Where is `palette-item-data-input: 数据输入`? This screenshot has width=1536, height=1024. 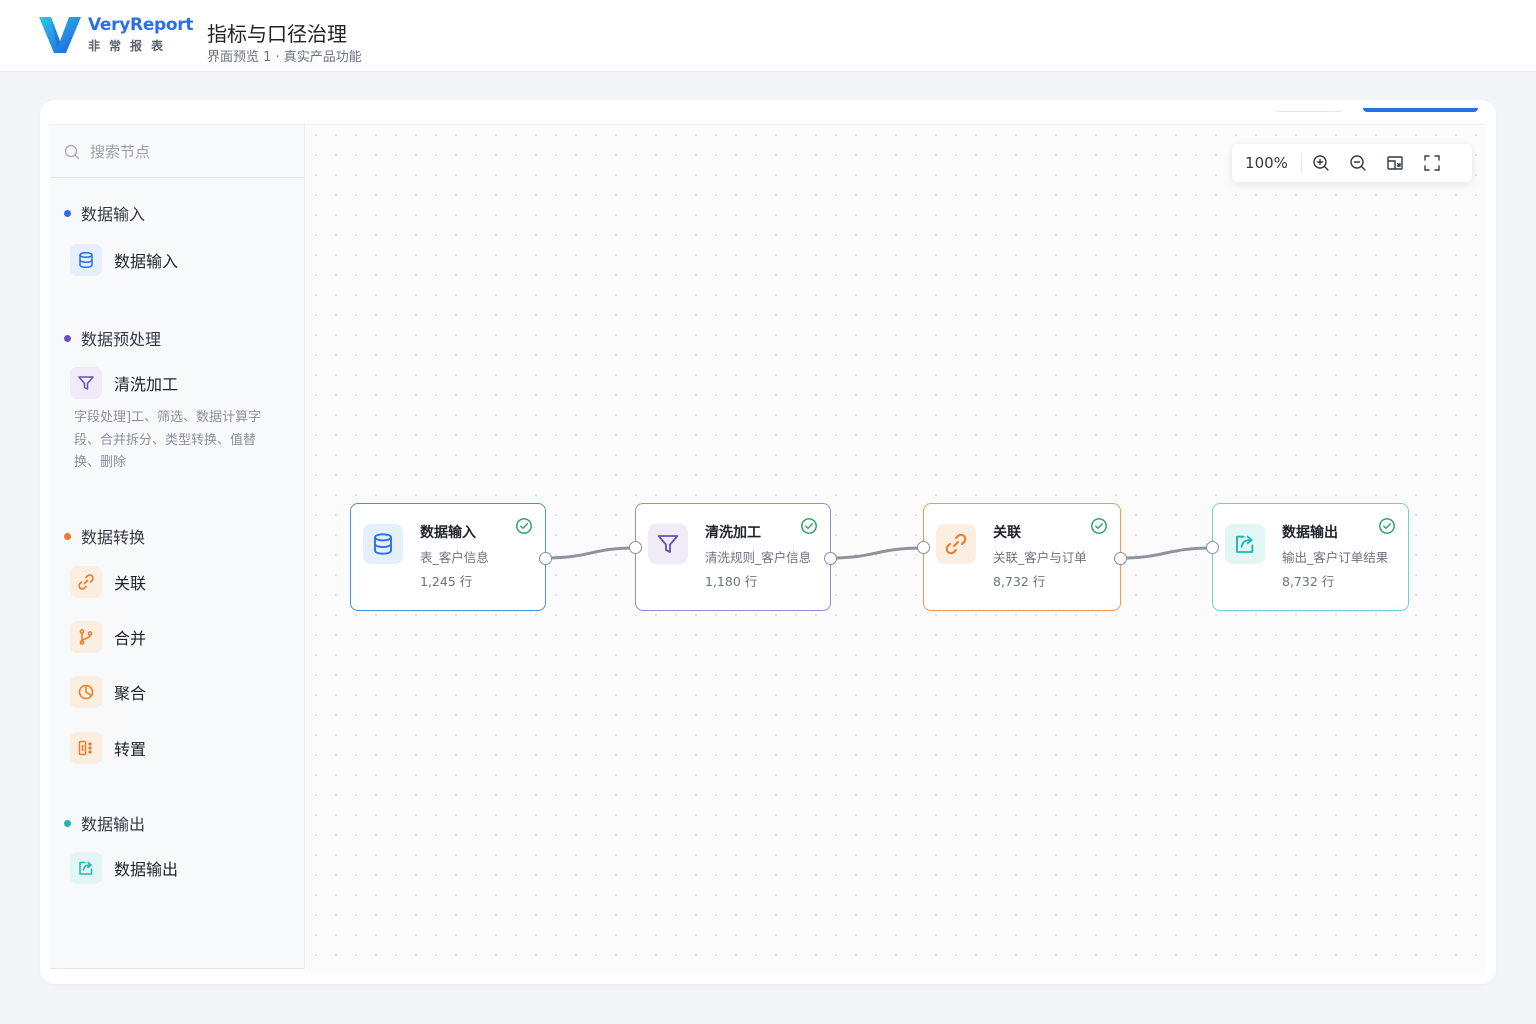
palette-item-data-input: 数据输入 is located at coordinates (124, 260).